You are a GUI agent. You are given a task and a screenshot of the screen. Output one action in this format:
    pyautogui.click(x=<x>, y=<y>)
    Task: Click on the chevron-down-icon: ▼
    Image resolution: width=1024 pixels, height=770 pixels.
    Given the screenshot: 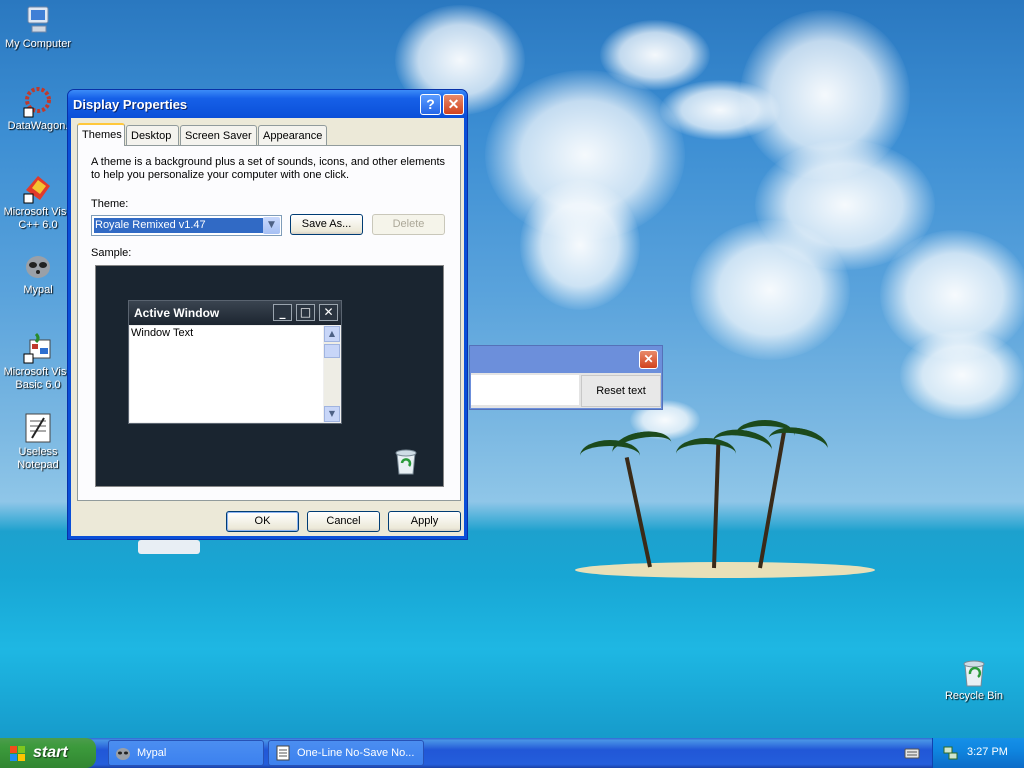 What is the action you would take?
    pyautogui.click(x=271, y=225)
    